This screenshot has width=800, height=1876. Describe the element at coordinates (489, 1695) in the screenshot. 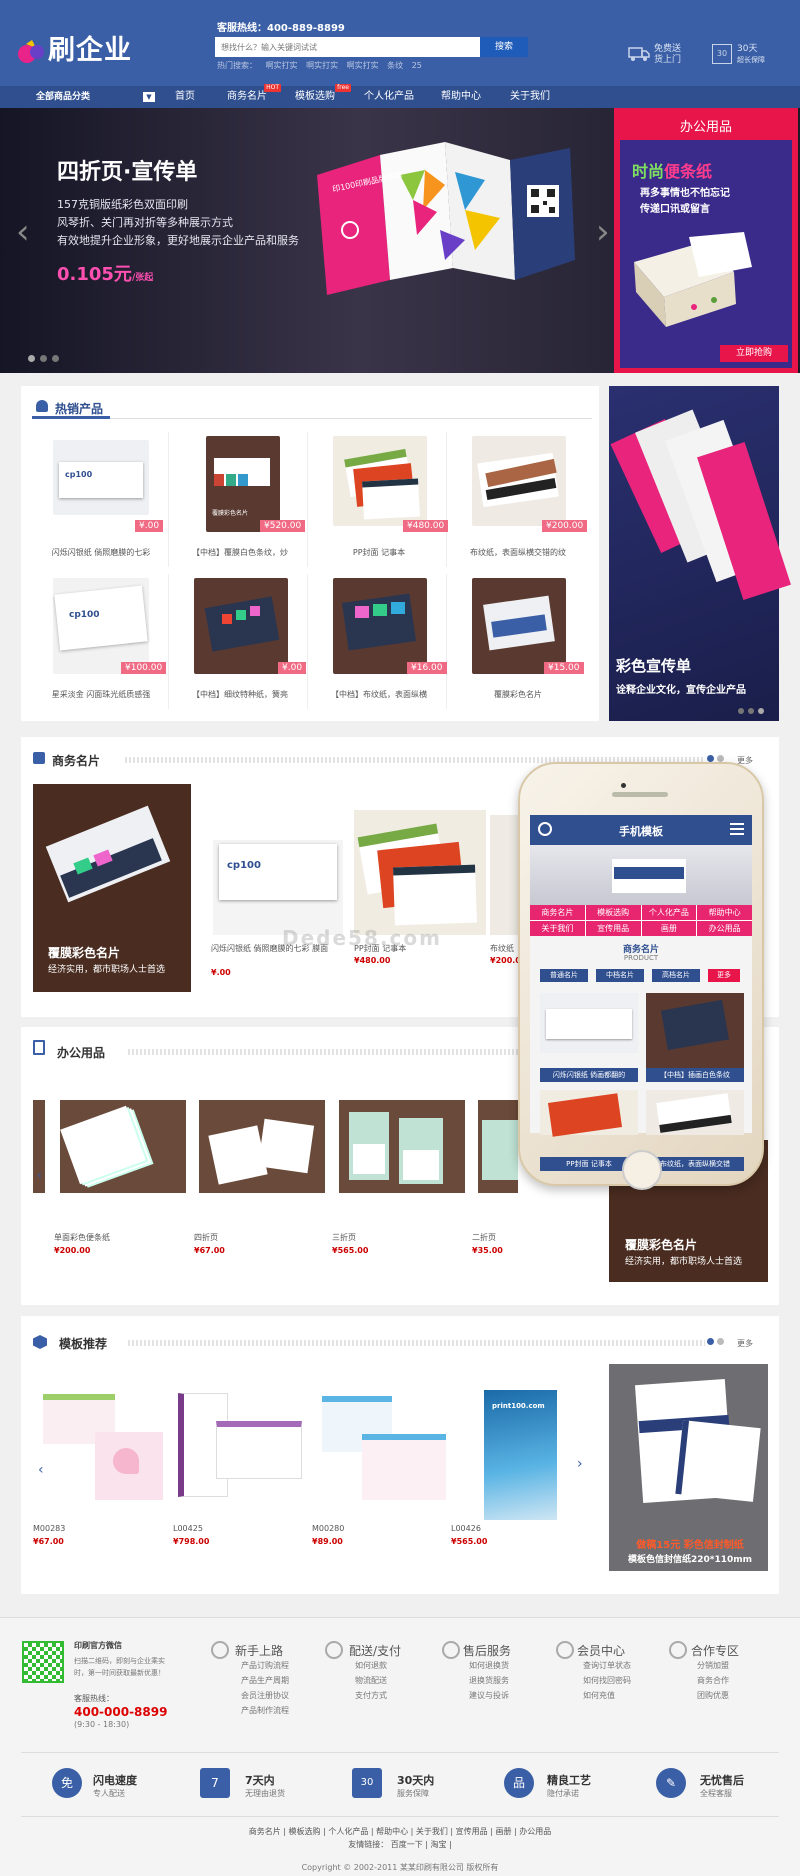

I see `footer-link: 建议与投诉` at that location.